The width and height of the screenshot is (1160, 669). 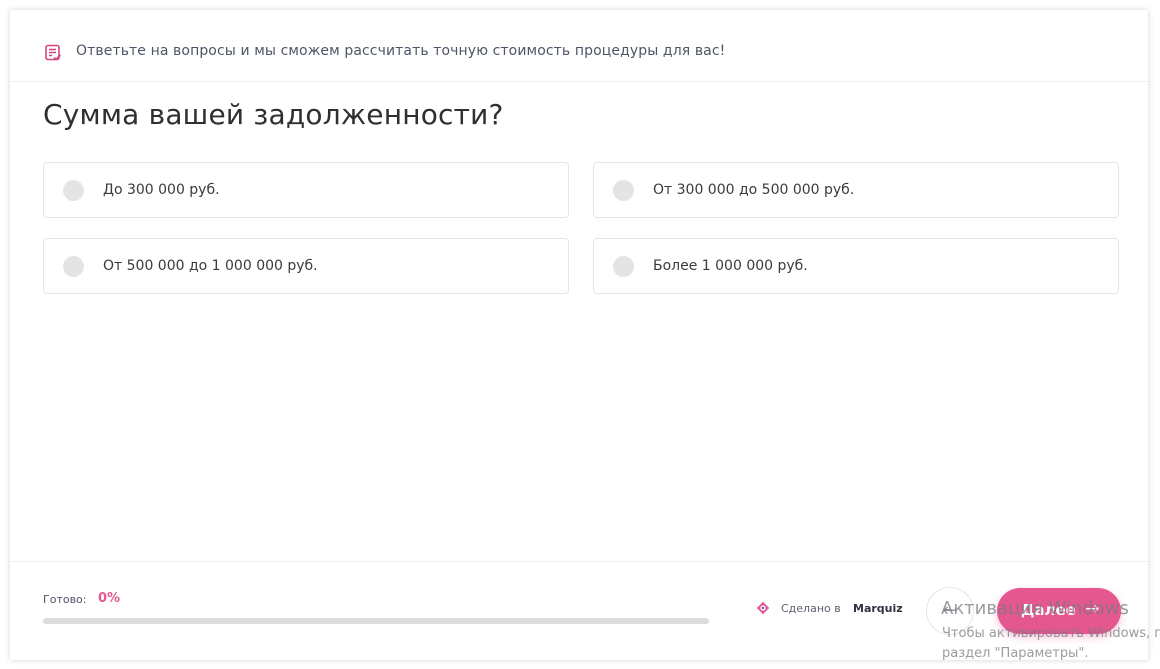 I want to click on back-button: ←, so click(x=950, y=611).